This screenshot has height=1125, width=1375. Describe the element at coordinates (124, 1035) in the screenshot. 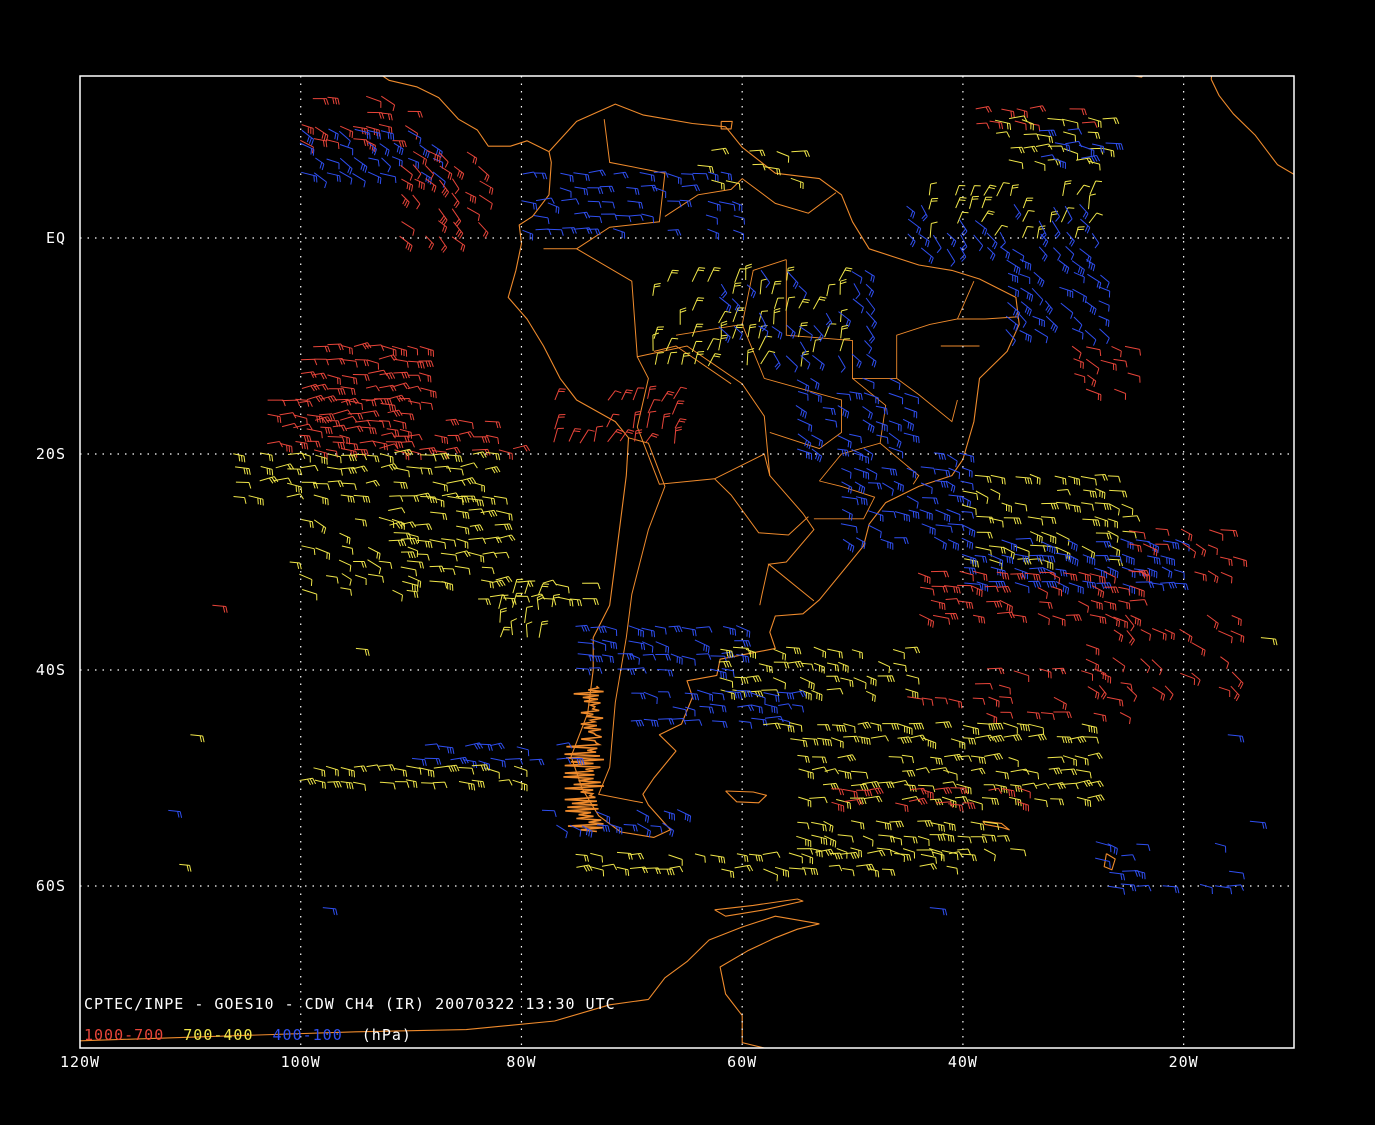

I see `legend-low: 1000-700` at that location.